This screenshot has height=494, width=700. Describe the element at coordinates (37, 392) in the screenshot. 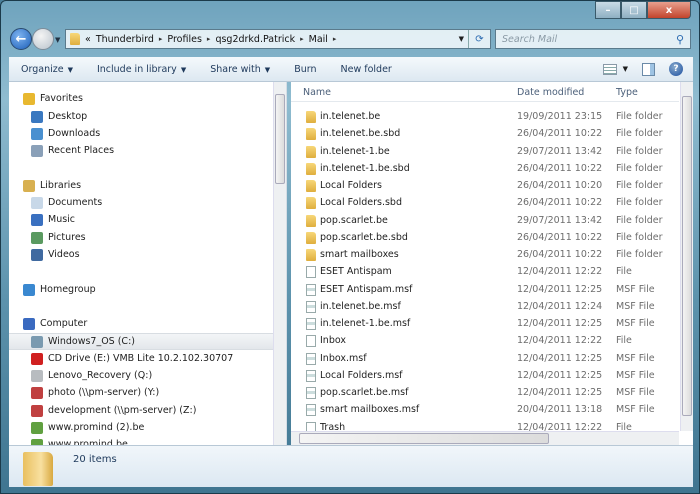

I see `network-drive-disconnected-icon` at that location.